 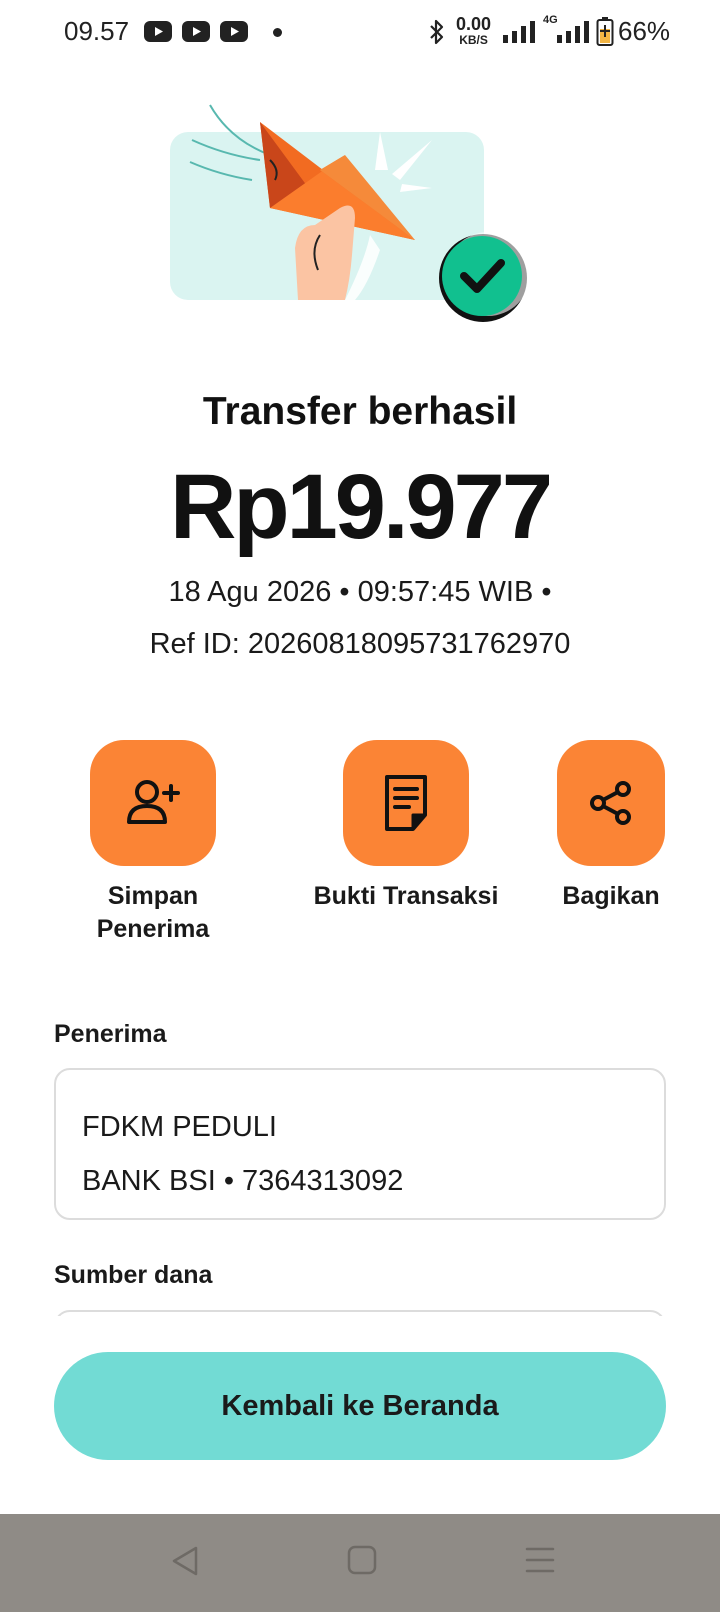 I want to click on transfer-ref-id: Ref ID: 20260818095731762970, so click(x=360, y=644).